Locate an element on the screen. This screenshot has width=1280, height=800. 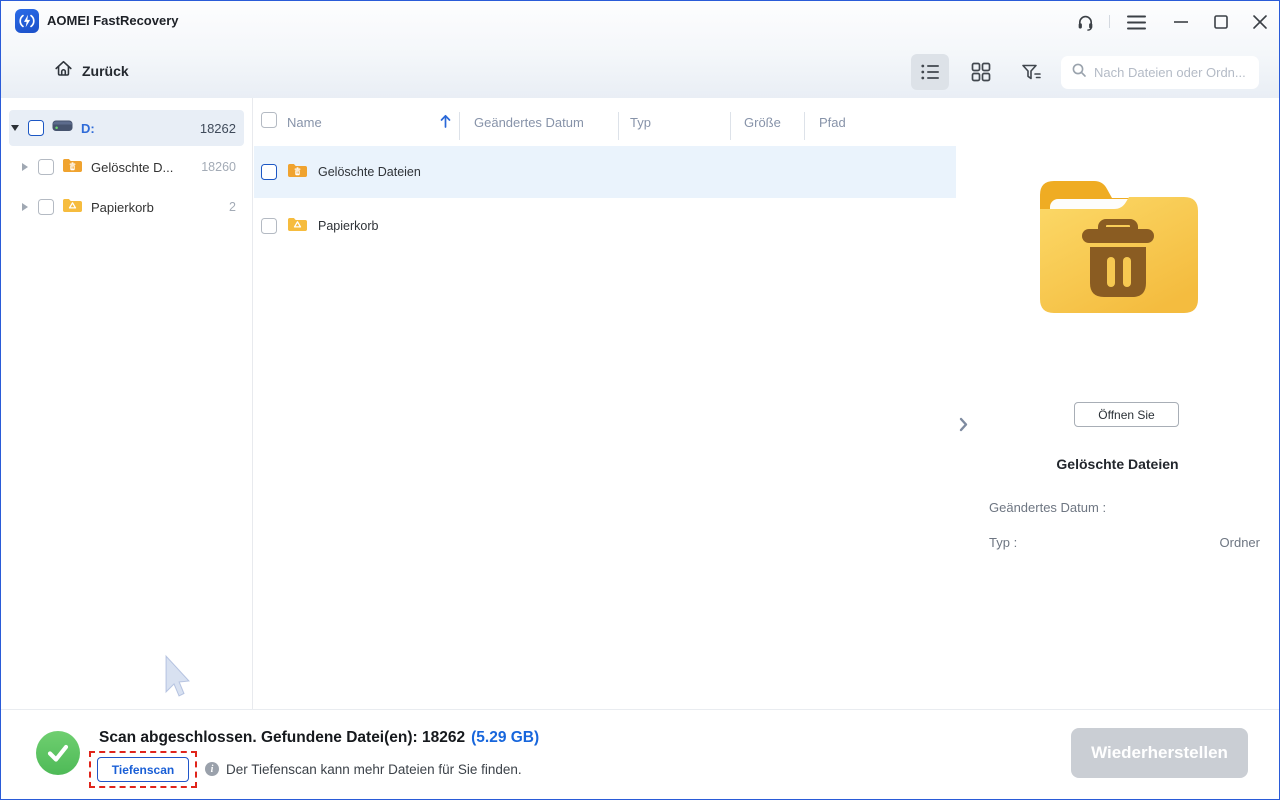
sidebar-item-deleted-files: Gelöschte D... 18260 is located at coordinates (126, 167).